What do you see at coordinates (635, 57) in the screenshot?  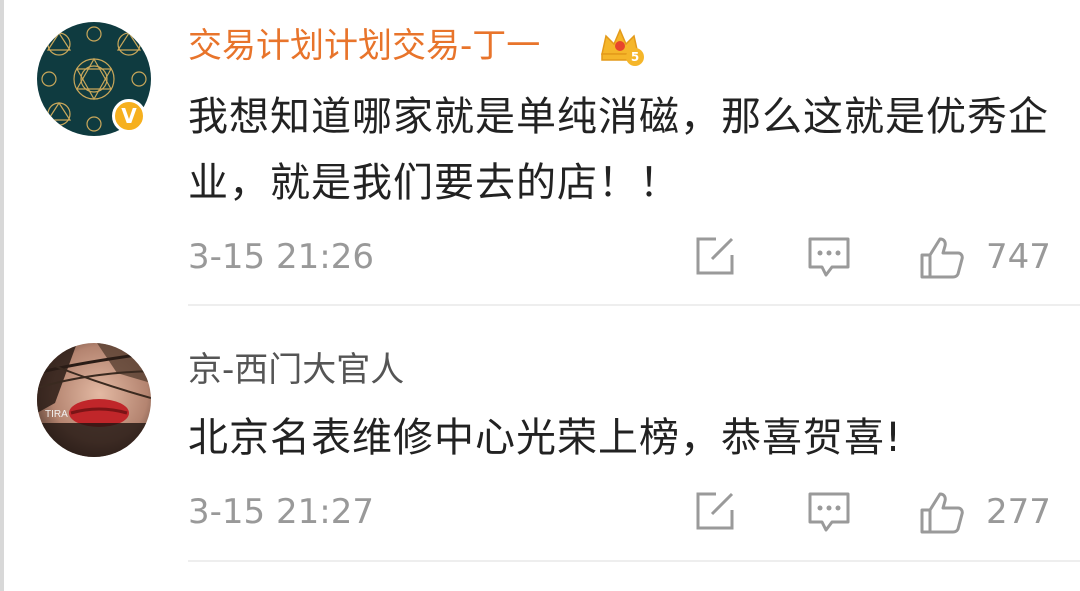 I see `vip-level-badge: 5` at bounding box center [635, 57].